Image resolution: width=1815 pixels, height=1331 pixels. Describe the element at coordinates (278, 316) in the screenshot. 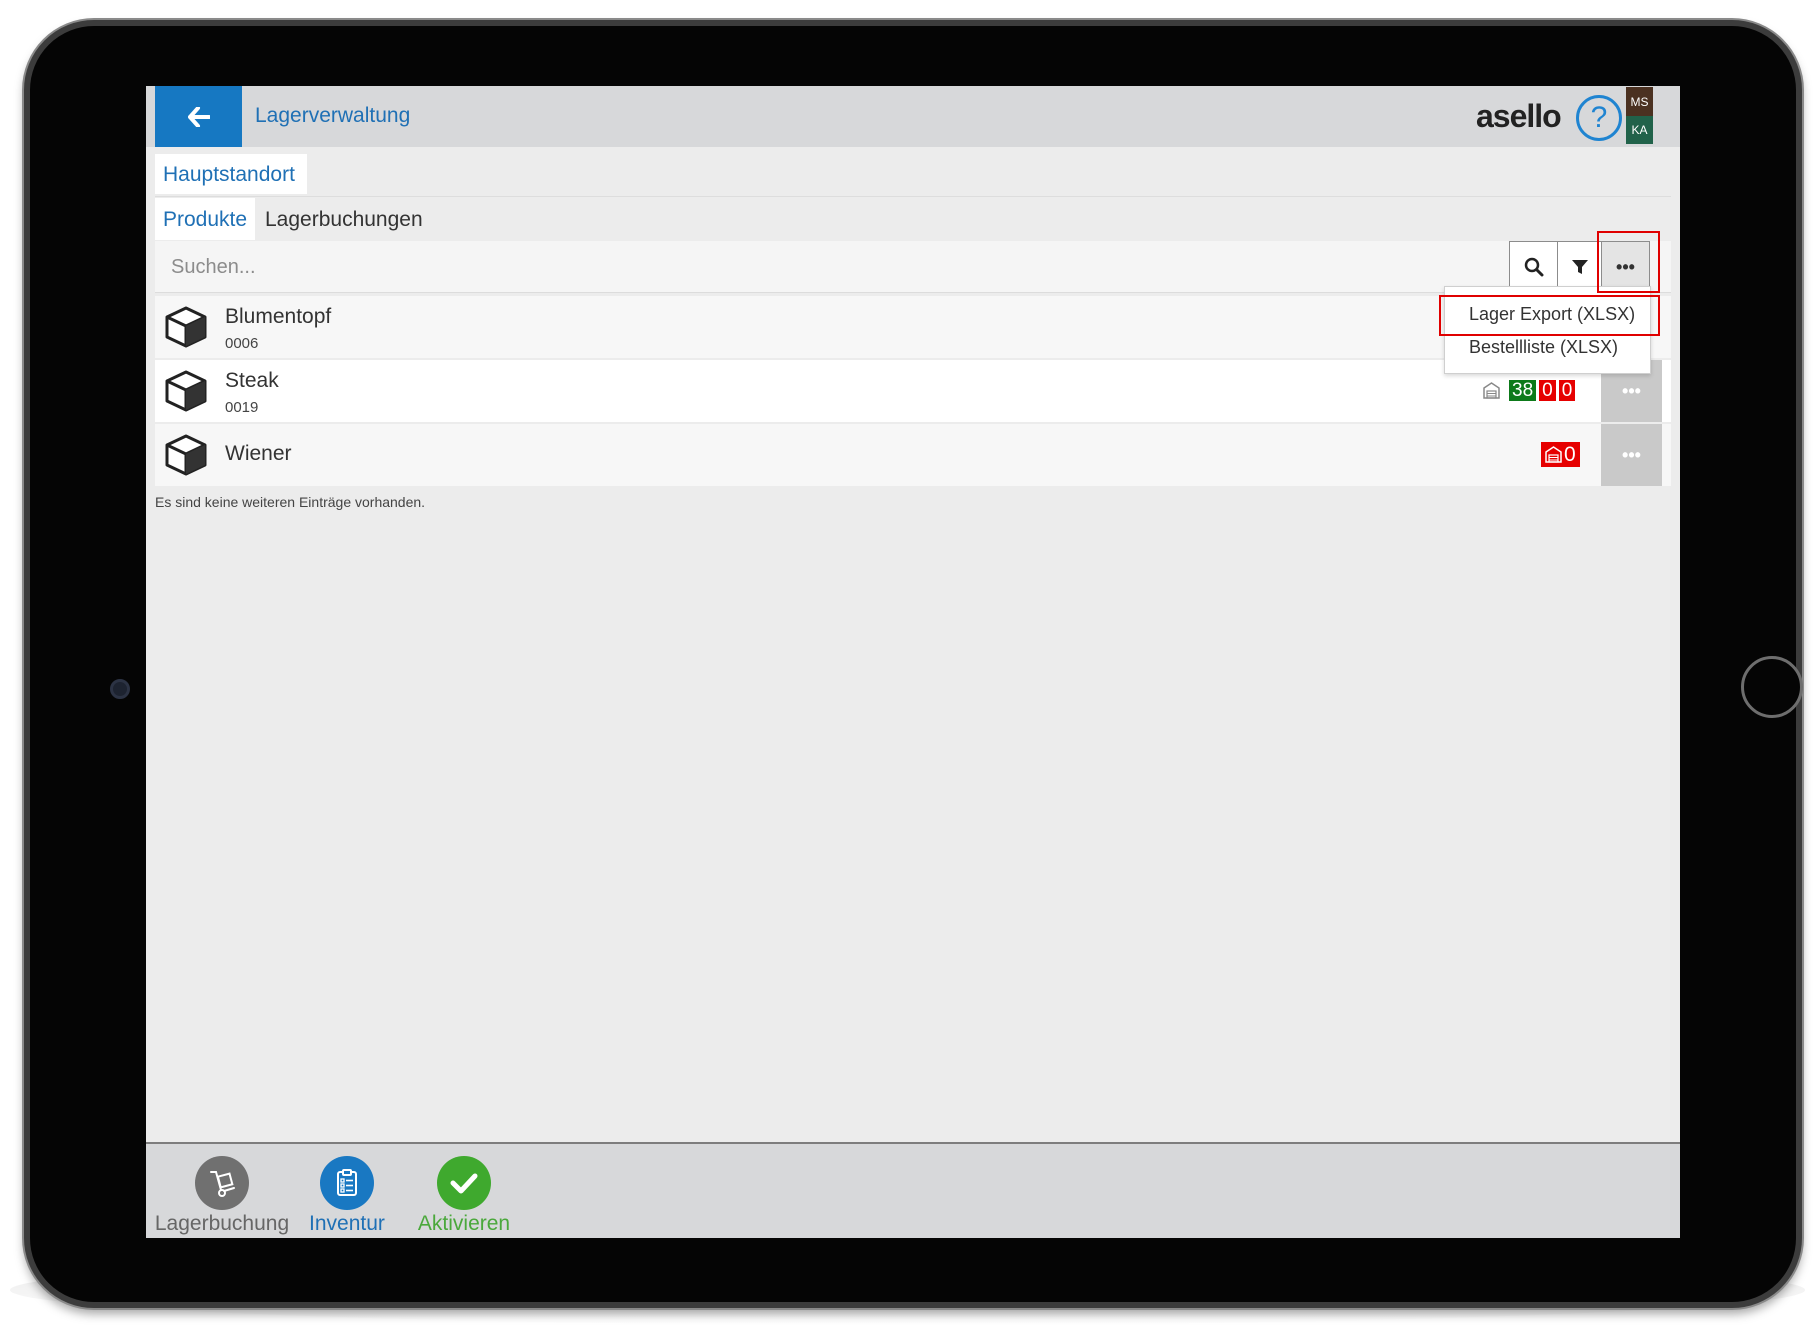

I see `product-name: Blumentopf` at that location.